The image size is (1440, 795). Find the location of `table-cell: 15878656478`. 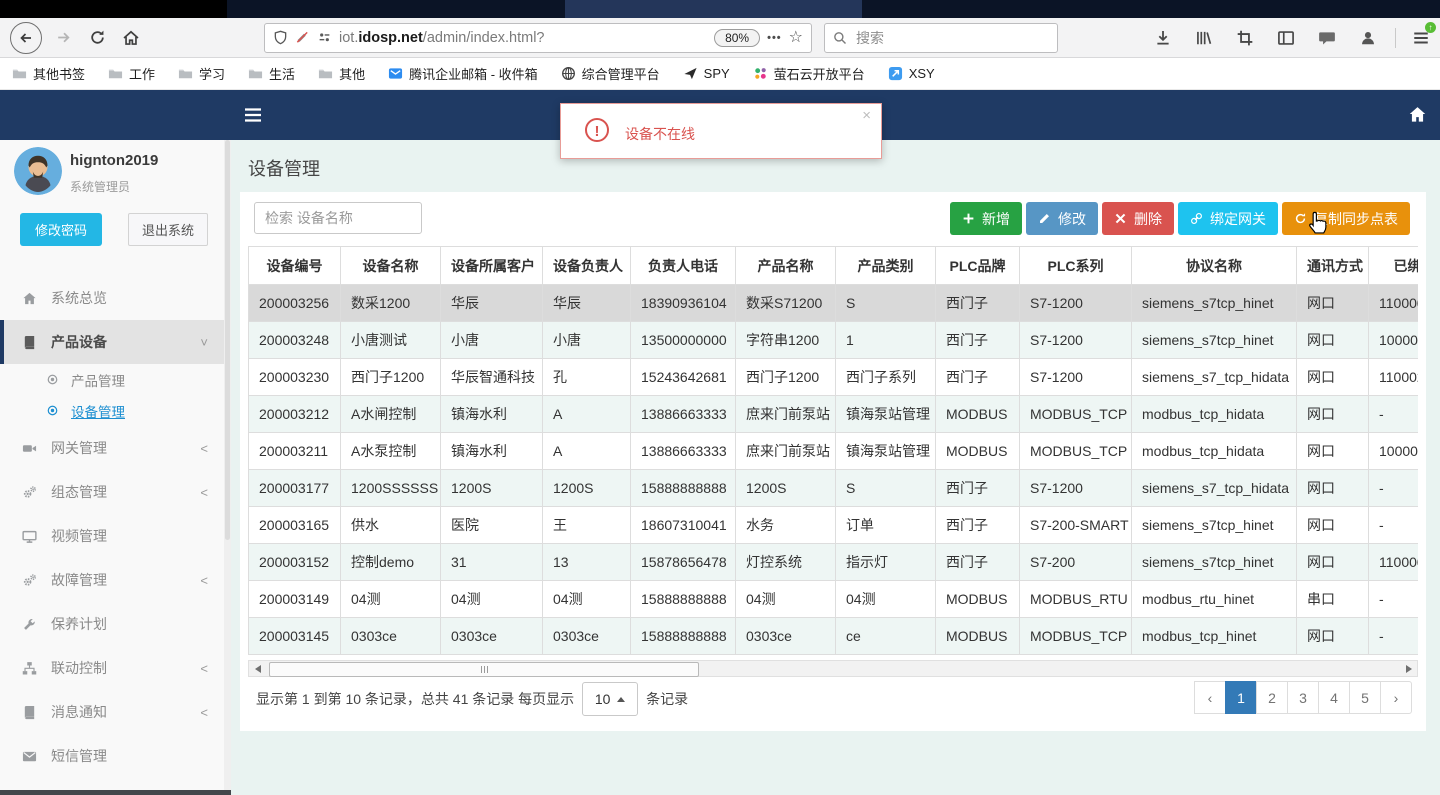

table-cell: 15878656478 is located at coordinates (683, 562).